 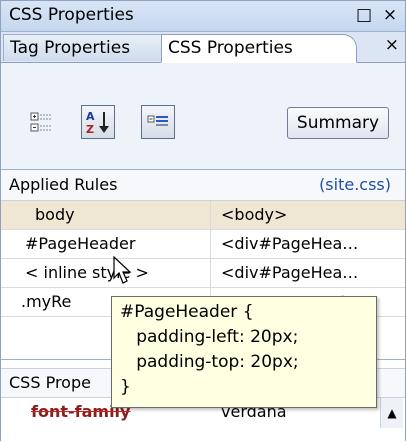 What do you see at coordinates (338, 123) in the screenshot?
I see `summary-button: Summary` at bounding box center [338, 123].